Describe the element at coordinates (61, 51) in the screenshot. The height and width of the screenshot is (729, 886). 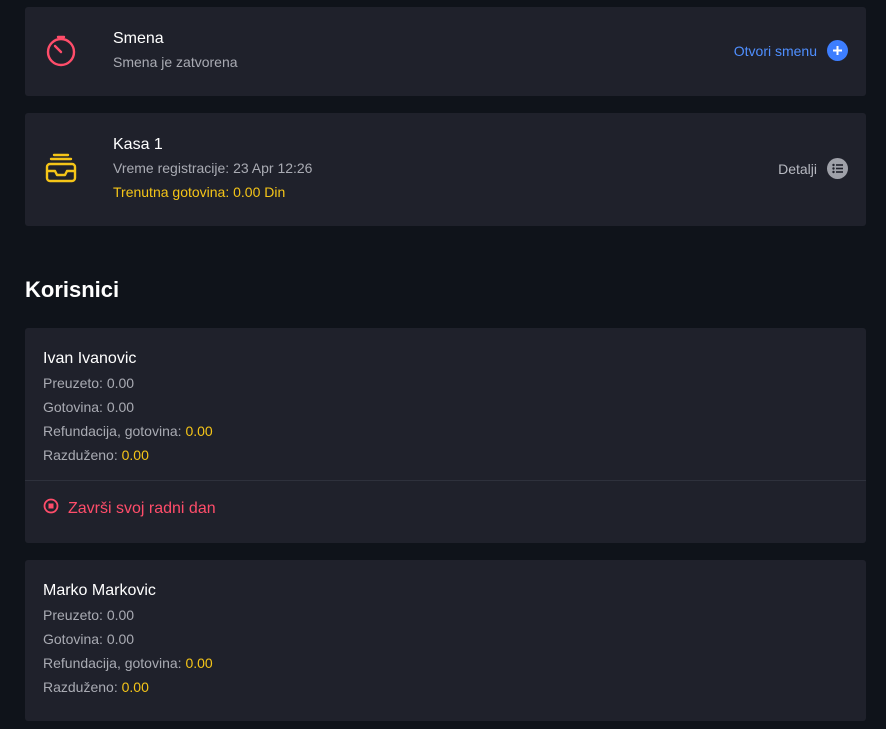
I see `timer-icon` at that location.